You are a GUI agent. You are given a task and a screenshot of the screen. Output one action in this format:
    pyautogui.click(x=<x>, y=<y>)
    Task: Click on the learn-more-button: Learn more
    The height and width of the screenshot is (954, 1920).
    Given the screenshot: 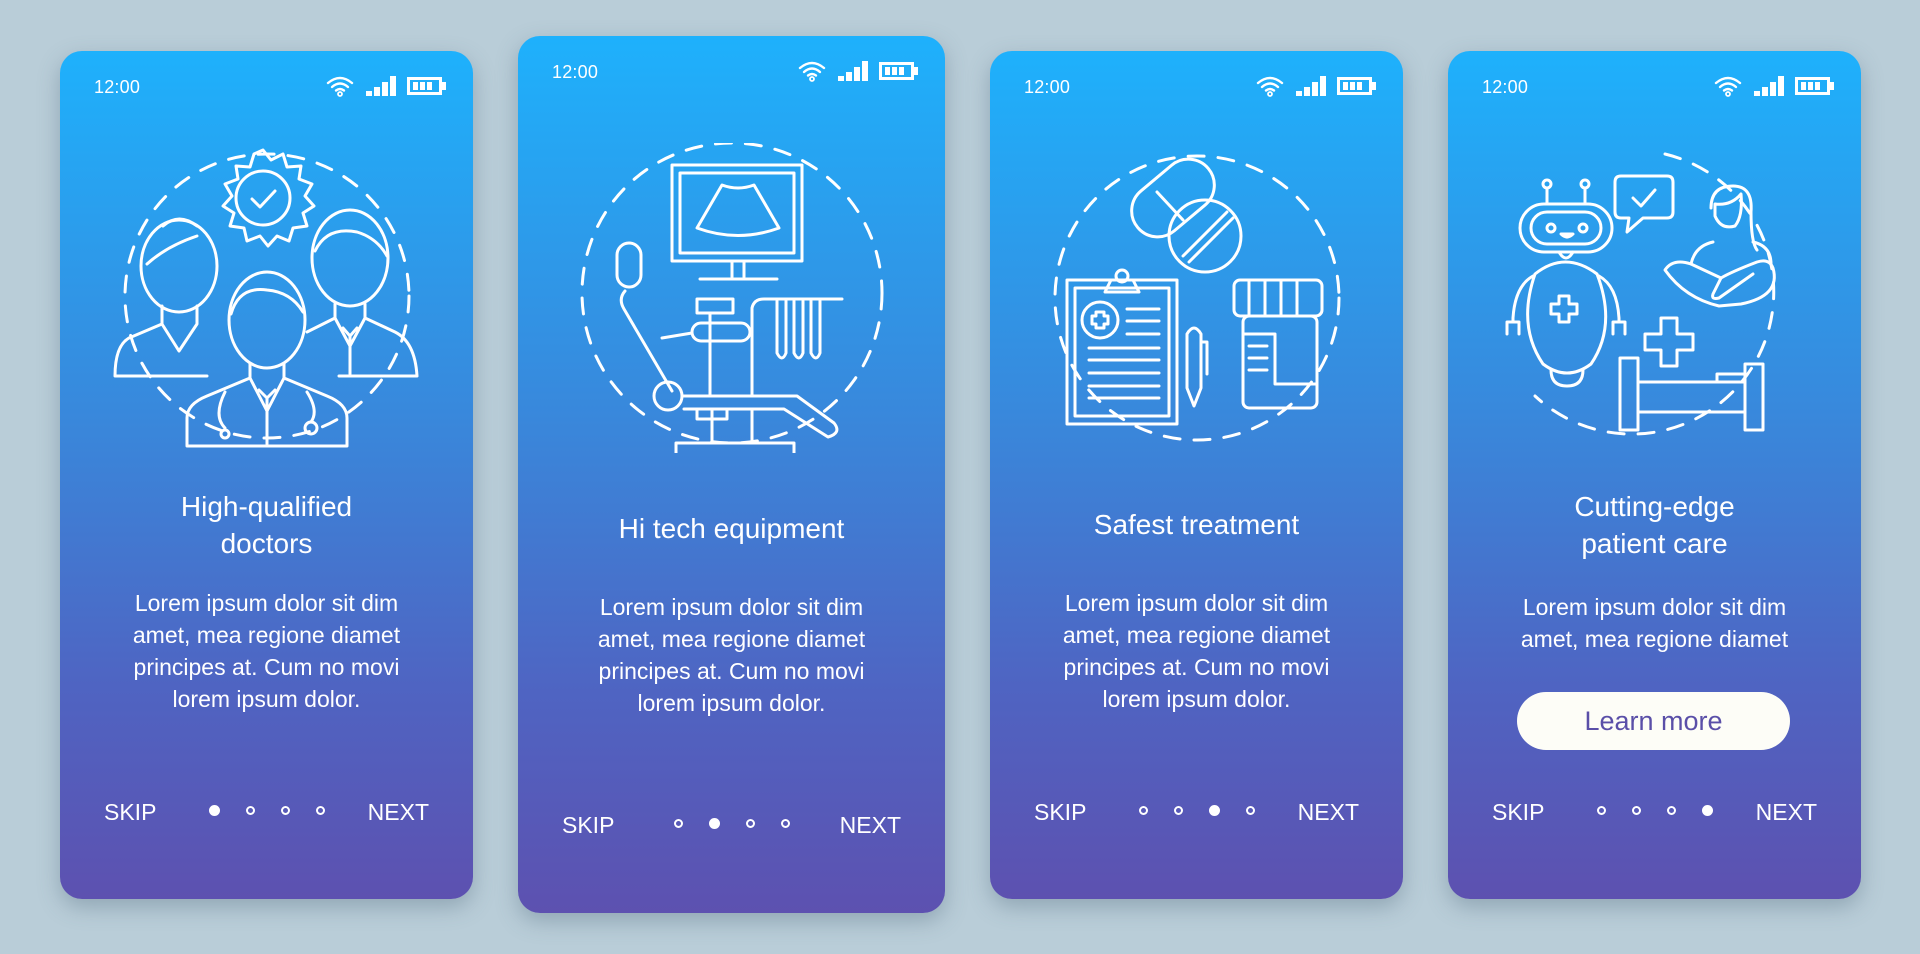 What is the action you would take?
    pyautogui.click(x=1653, y=721)
    